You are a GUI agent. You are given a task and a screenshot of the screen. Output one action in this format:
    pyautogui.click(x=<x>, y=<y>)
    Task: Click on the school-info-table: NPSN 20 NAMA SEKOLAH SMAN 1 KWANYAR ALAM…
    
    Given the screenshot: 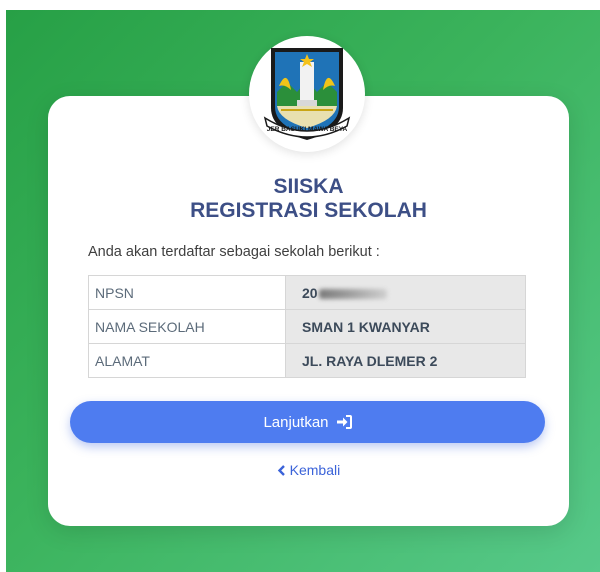 What is the action you would take?
    pyautogui.click(x=307, y=326)
    